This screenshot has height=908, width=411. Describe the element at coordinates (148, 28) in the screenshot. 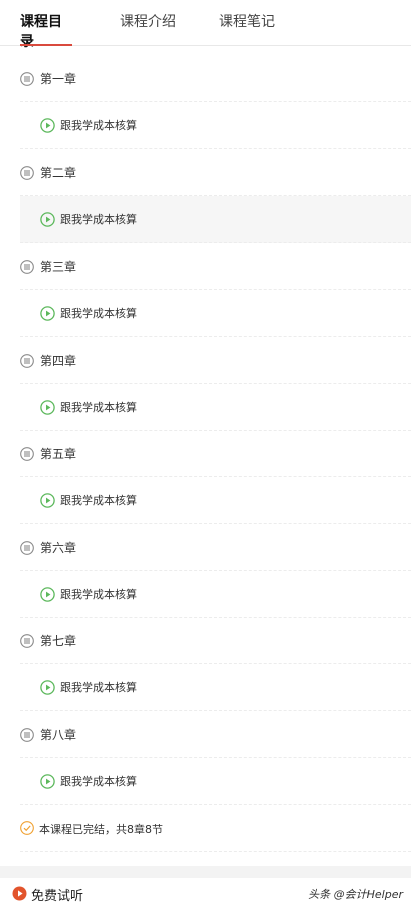

I see `tab-course-intro: 课程介绍` at that location.